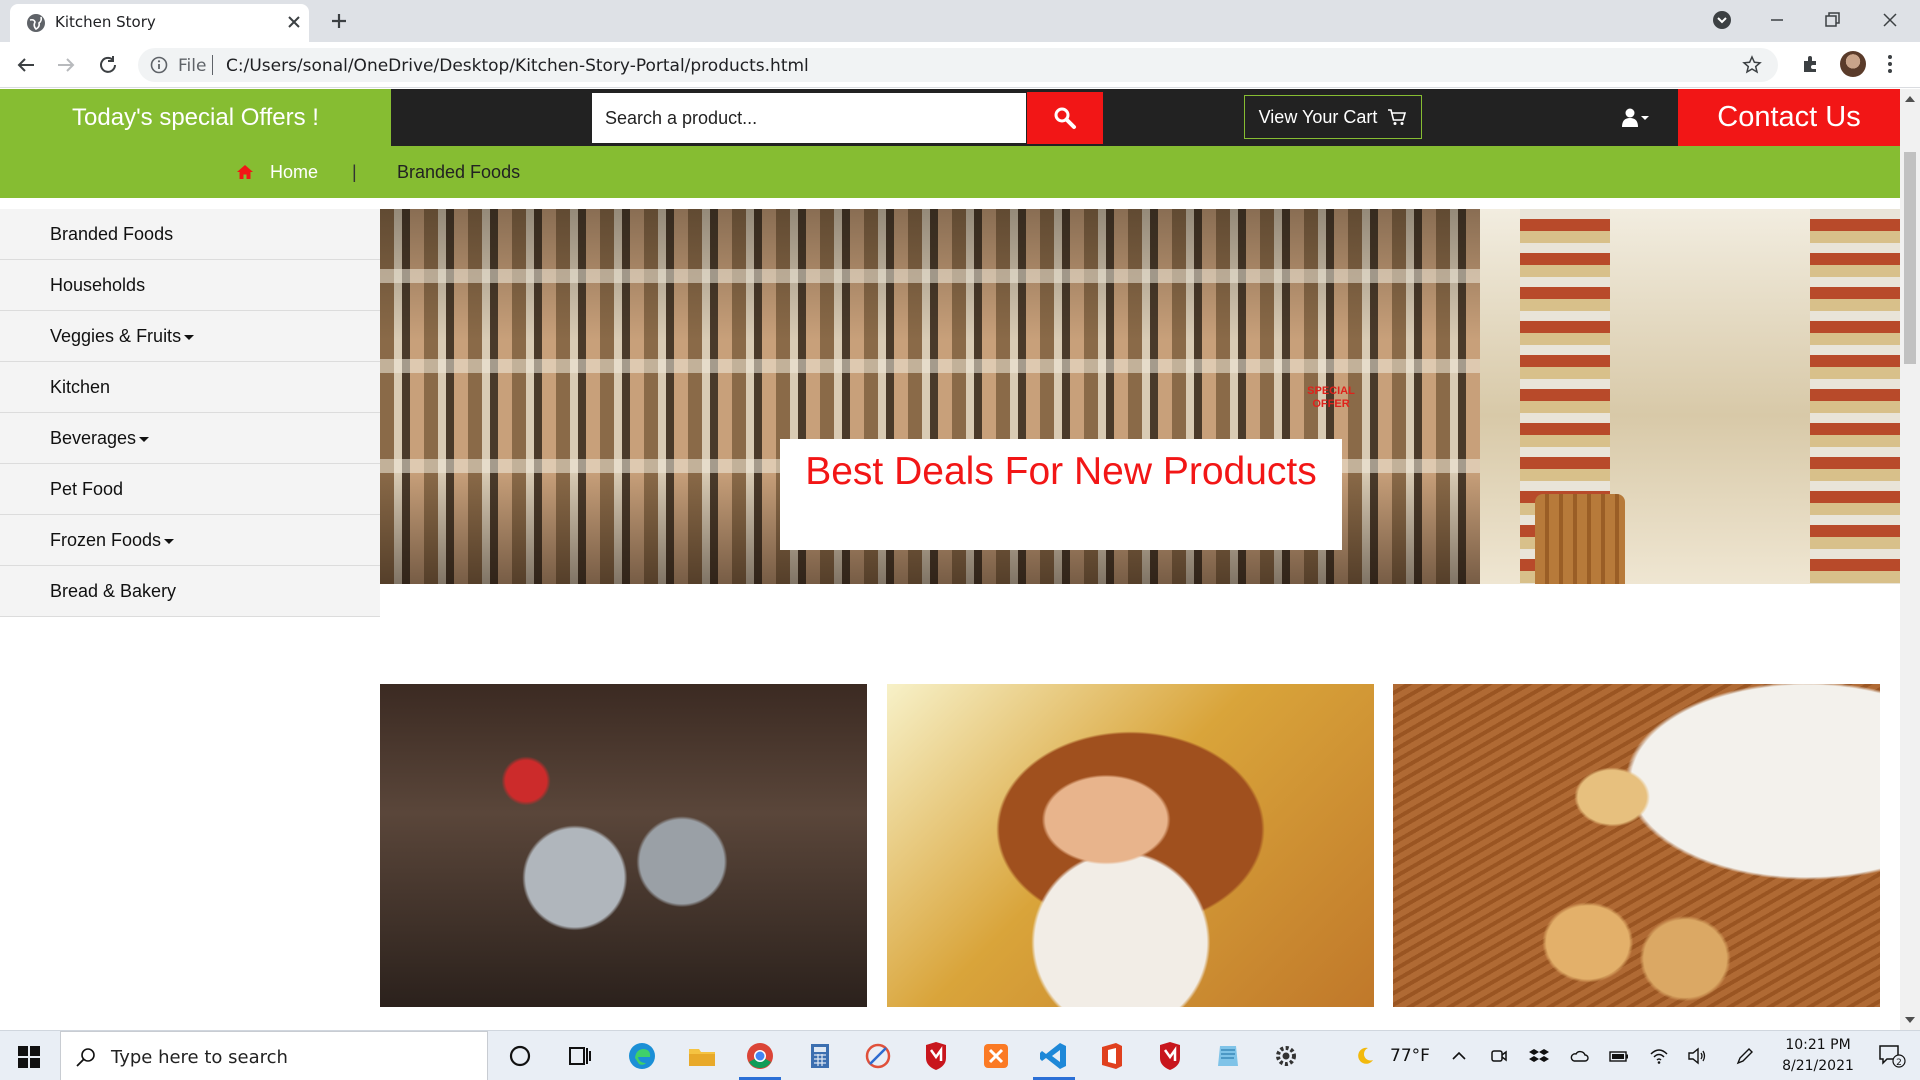 This screenshot has height=1080, width=1920. Describe the element at coordinates (199, 1057) in the screenshot. I see `taskbar-search-placeholder: Type here to search` at that location.